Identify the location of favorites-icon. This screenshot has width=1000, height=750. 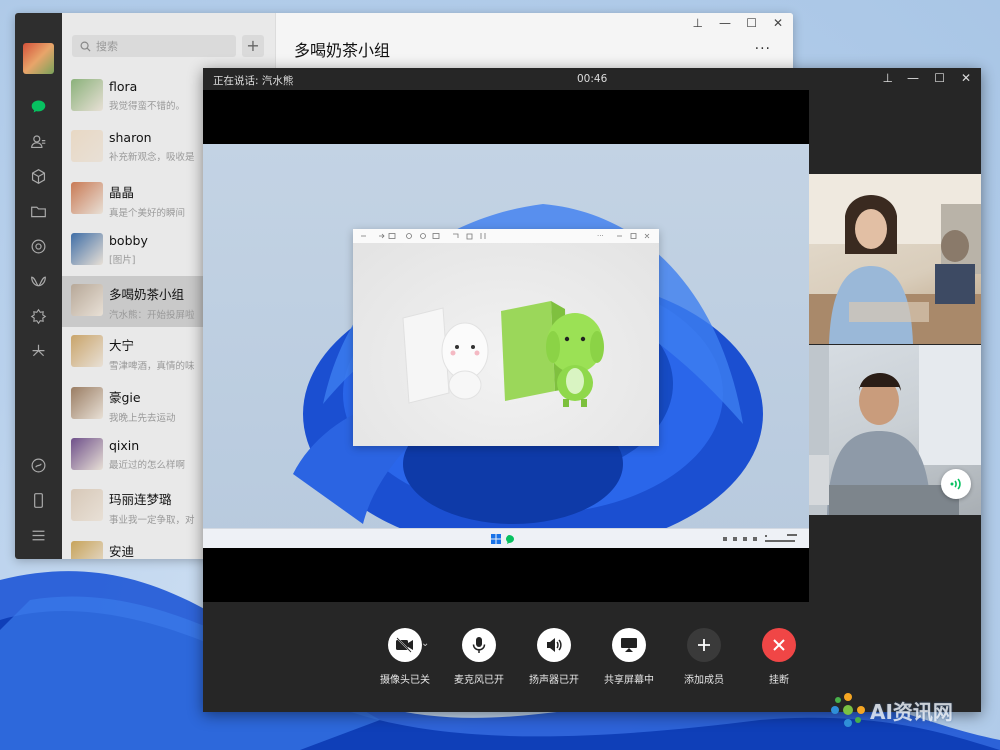
(38, 176).